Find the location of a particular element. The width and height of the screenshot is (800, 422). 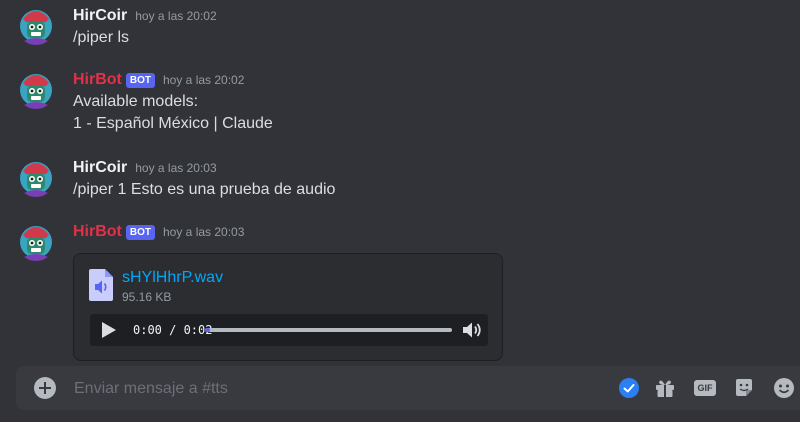

message-text: /piper ls is located at coordinates (101, 37).